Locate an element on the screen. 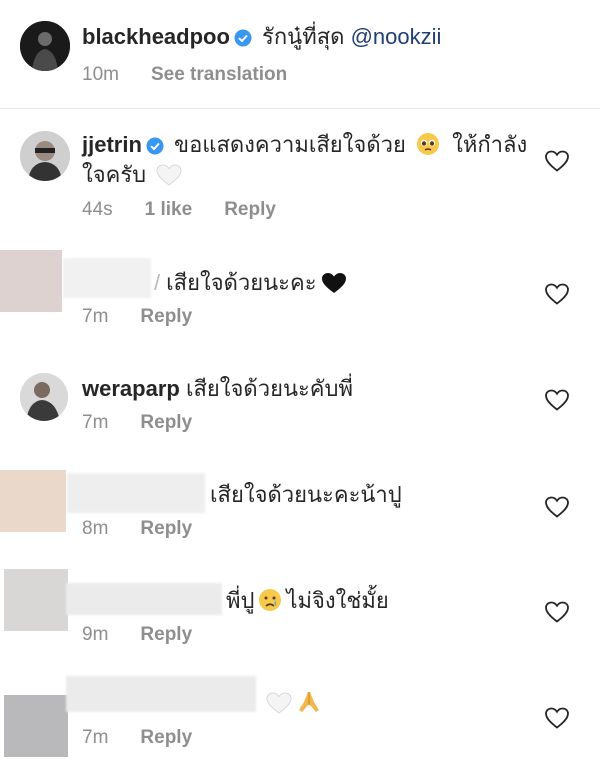  comment-6-line is located at coordinates (292, 705).